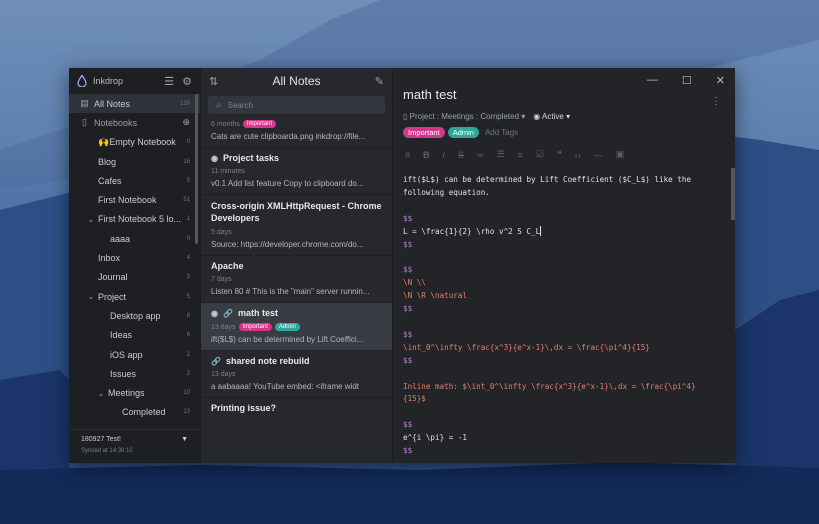  I want to click on numbered-list-icon: ≡, so click(520, 155).